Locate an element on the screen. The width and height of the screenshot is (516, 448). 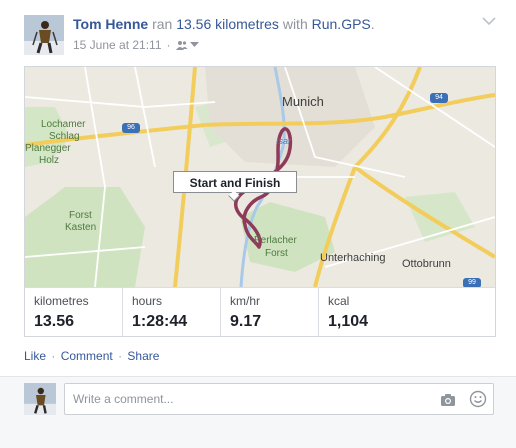
map-label-munich: Munich is located at coordinates (303, 101).